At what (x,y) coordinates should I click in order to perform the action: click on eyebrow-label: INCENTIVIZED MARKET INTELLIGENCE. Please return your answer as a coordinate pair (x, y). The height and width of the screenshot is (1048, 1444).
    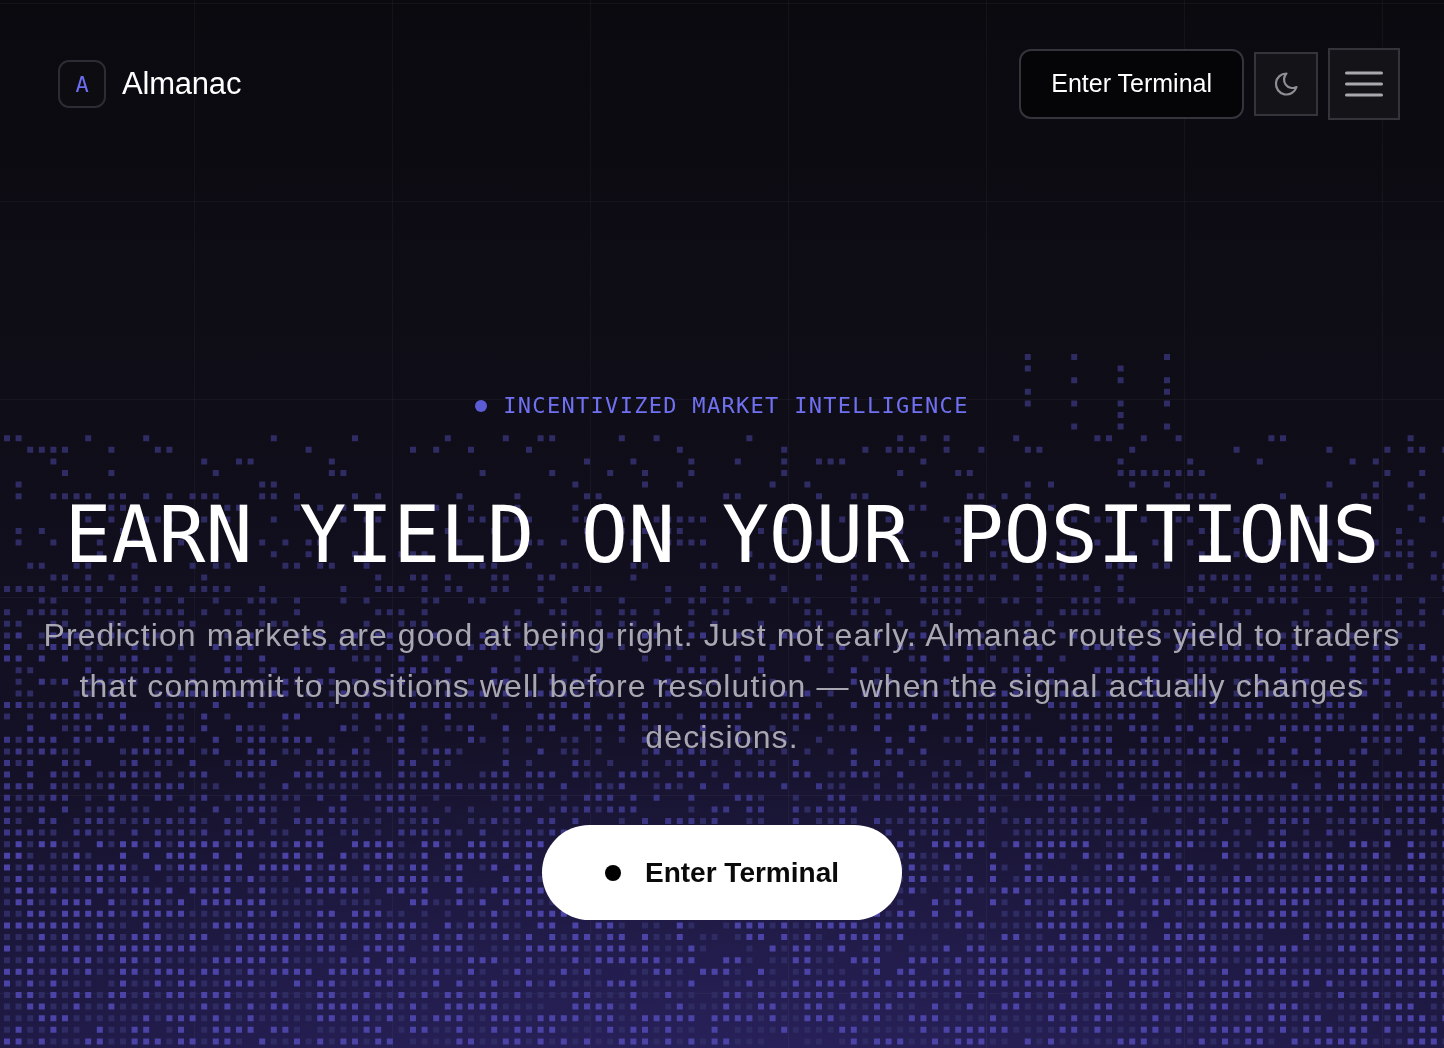
    Looking at the image, I should click on (736, 406).